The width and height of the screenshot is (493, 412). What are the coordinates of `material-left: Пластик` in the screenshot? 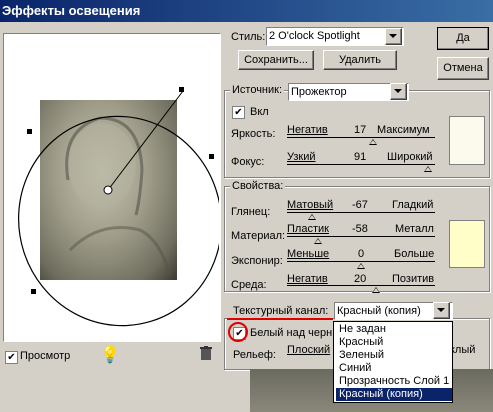 It's located at (308, 229).